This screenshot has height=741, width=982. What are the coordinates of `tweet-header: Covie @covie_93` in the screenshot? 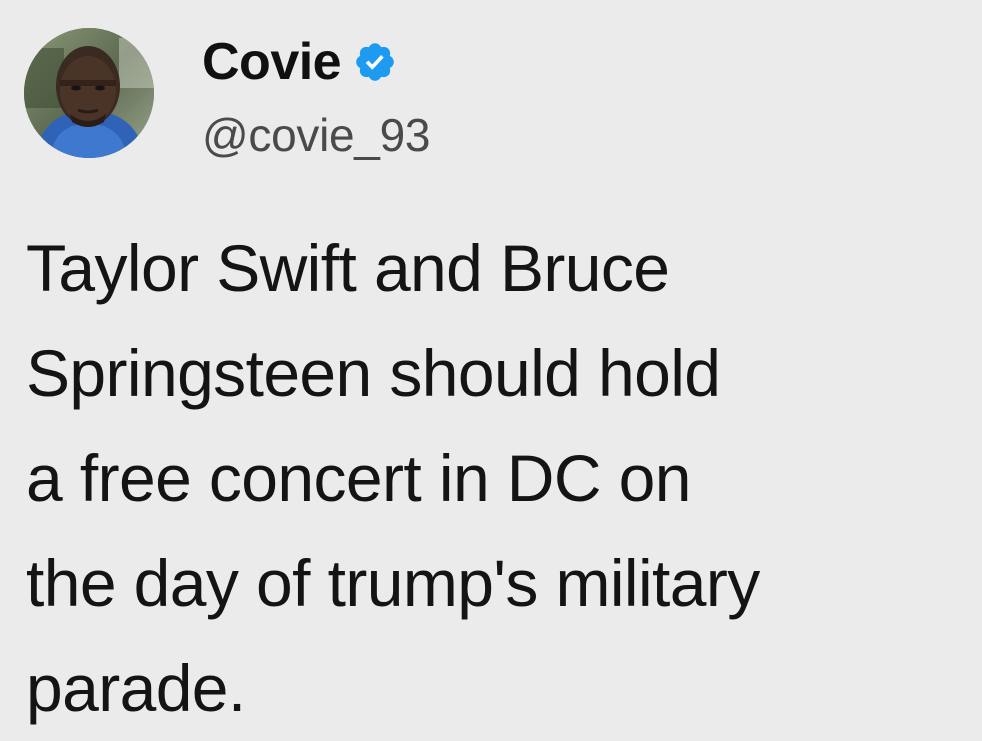 It's located at (227, 93).